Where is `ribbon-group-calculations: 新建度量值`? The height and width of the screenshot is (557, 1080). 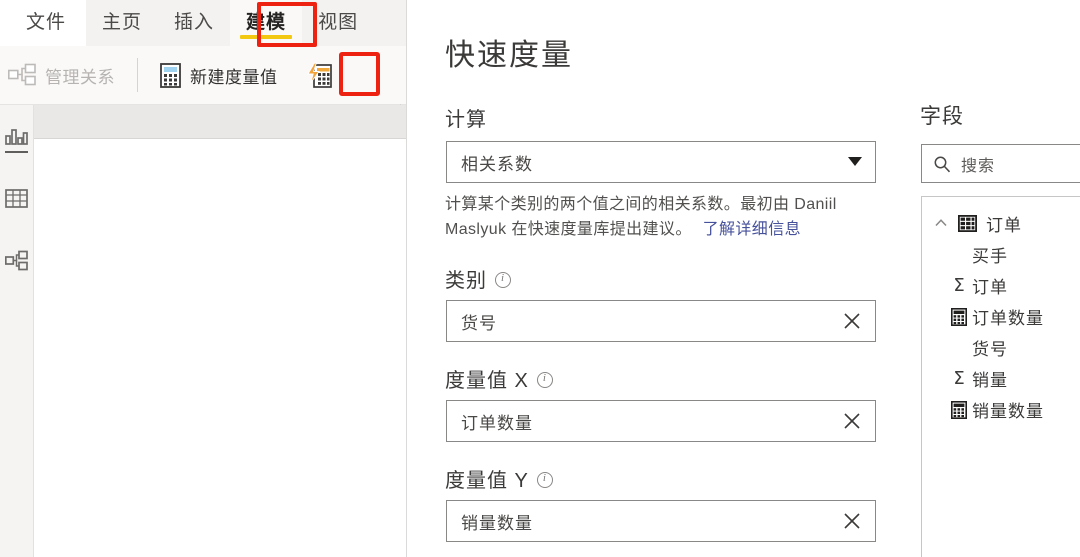 ribbon-group-calculations: 新建度量值 is located at coordinates (246, 75).